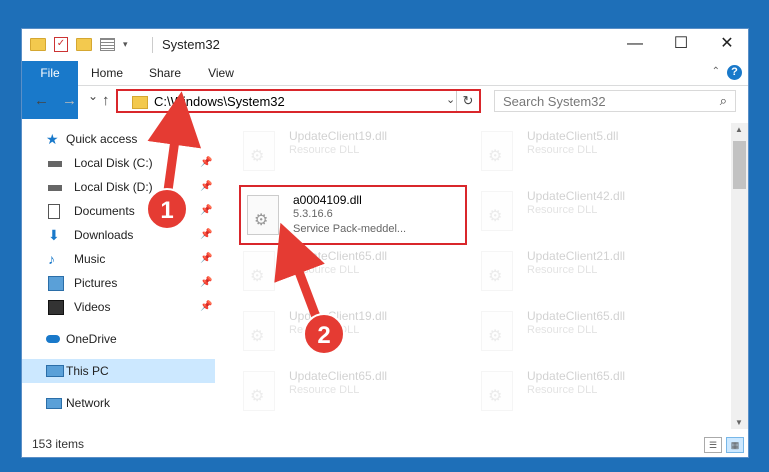 The width and height of the screenshot is (769, 472). I want to click on address-bar: C:\Windows\System32 ⌄ ↻, so click(298, 101).